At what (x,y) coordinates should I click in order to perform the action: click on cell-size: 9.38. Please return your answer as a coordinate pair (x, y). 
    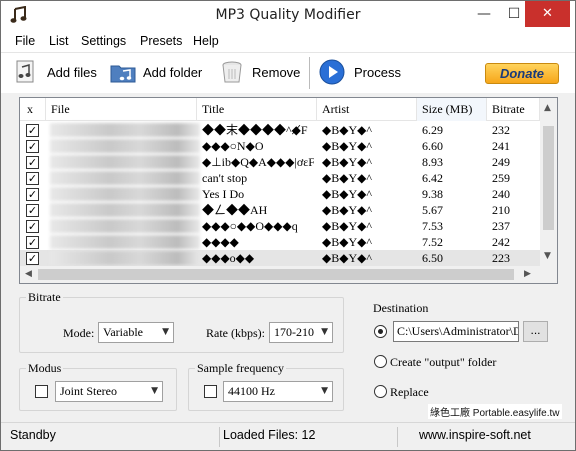
    Looking at the image, I should click on (432, 194).